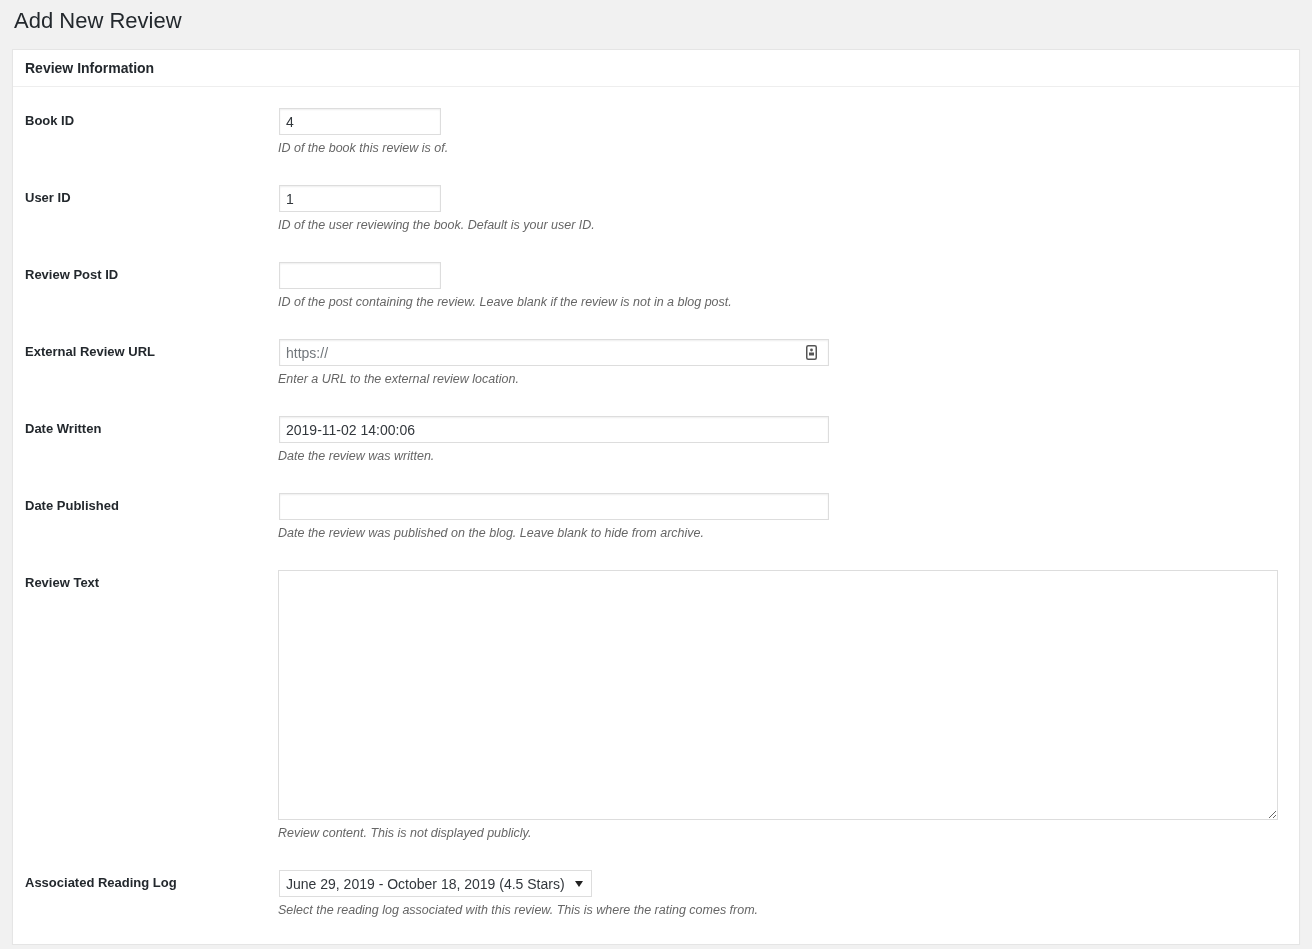 Image resolution: width=1312 pixels, height=949 pixels. Describe the element at coordinates (63, 583) in the screenshot. I see `field-label: Review Text` at that location.